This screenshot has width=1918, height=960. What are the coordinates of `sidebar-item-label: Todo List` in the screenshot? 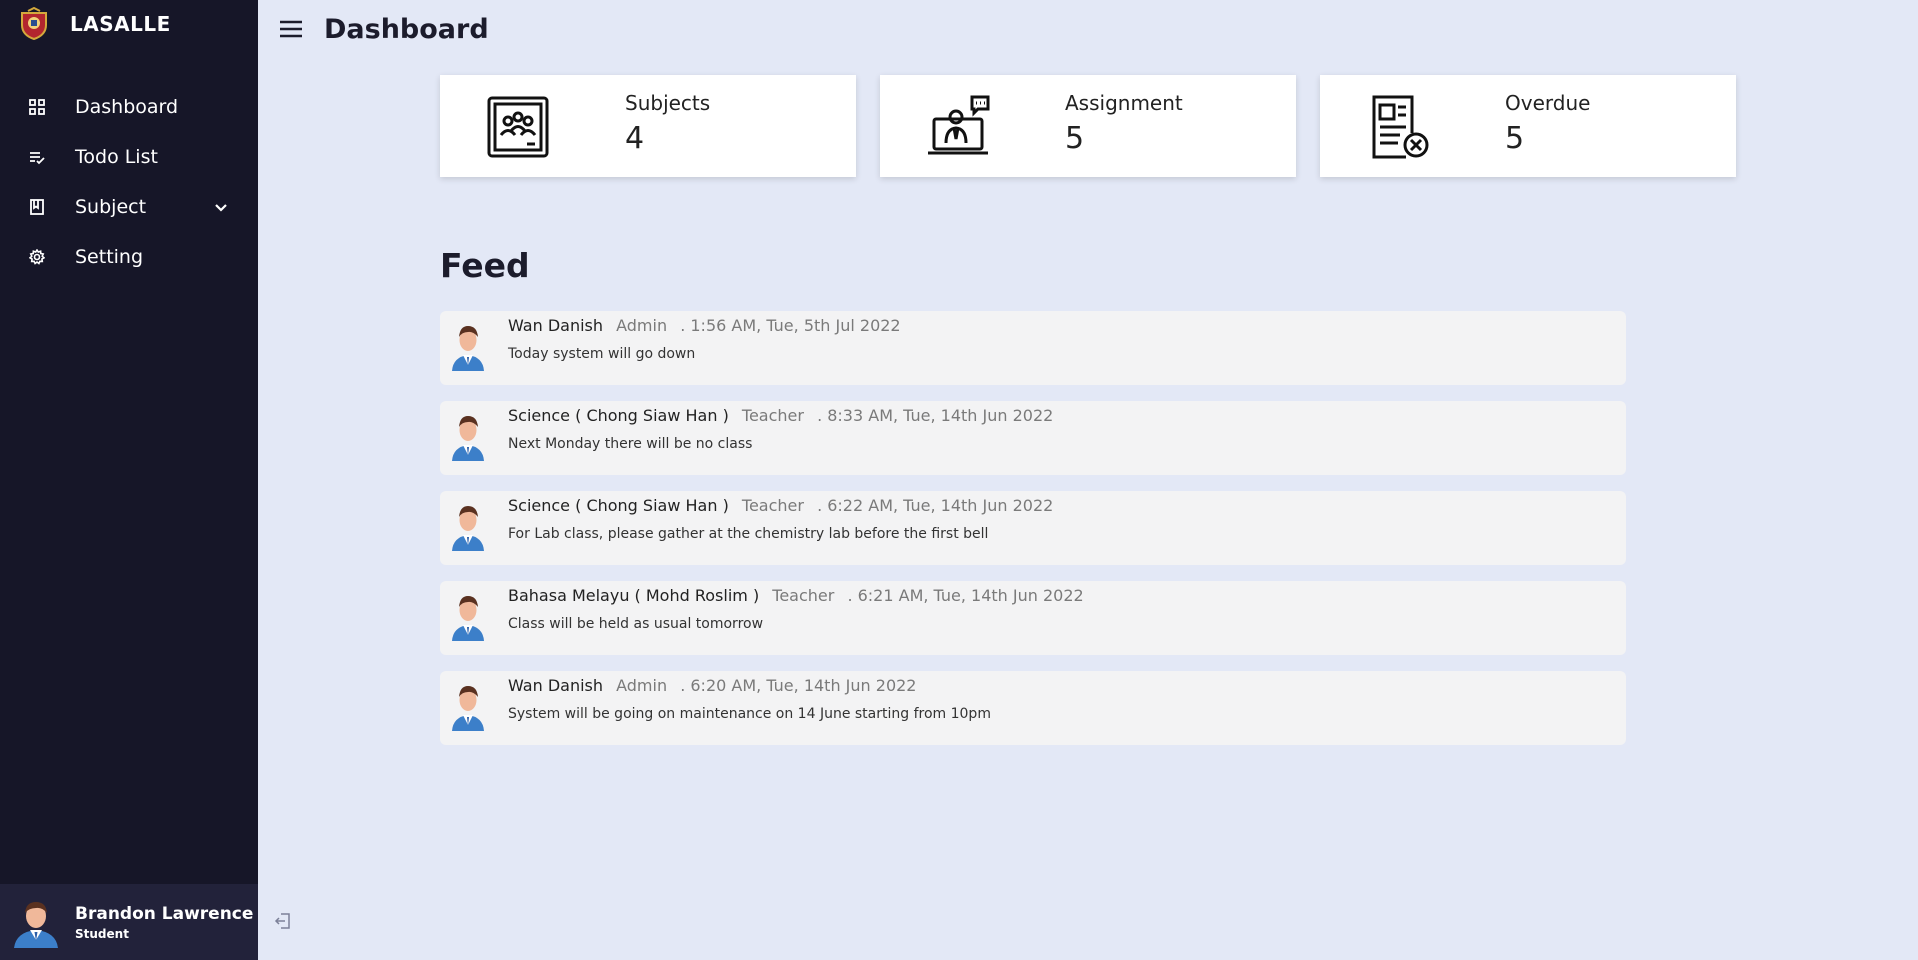 It's located at (116, 157).